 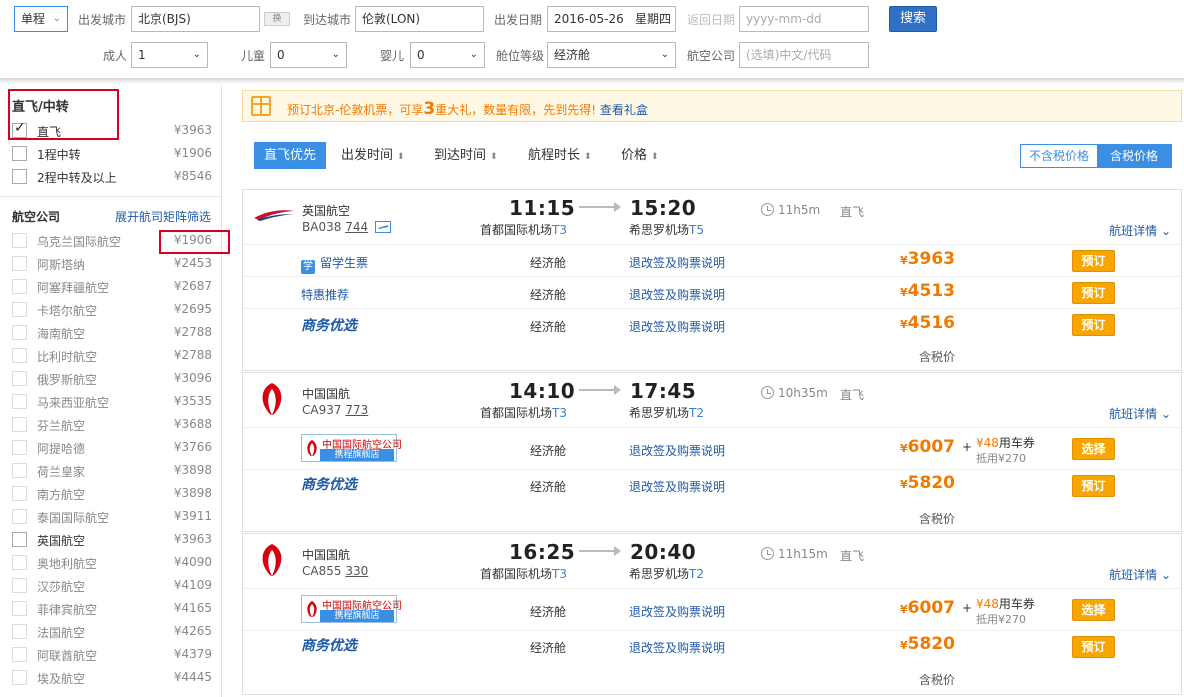 What do you see at coordinates (640, 155) in the screenshot?
I see `sort-price: 价格 ⬍` at bounding box center [640, 155].